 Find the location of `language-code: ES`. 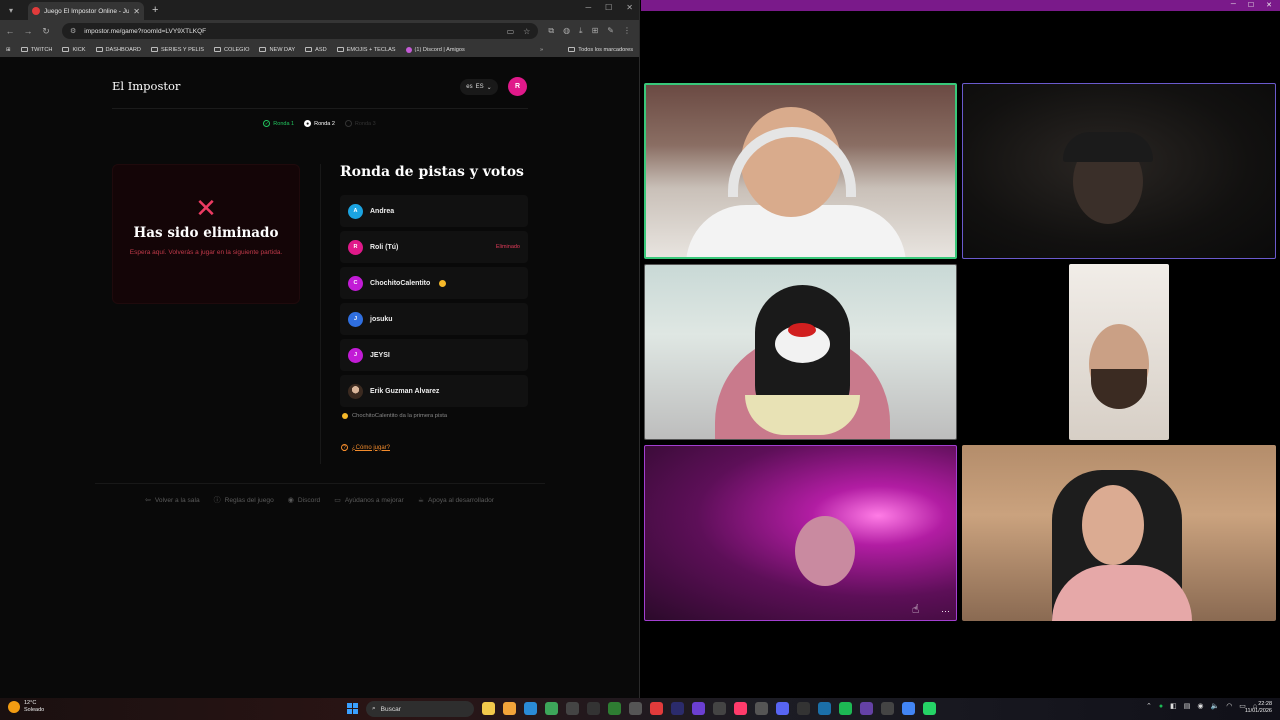

language-code: ES is located at coordinates (479, 87).